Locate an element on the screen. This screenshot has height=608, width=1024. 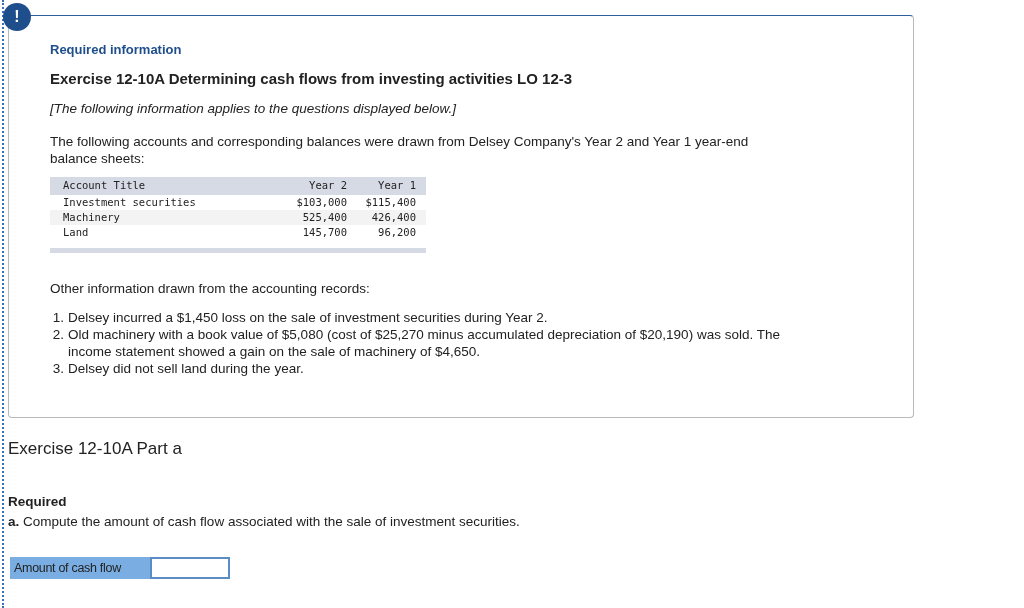
intro-text: The following accounts and corresponding balances were drawn from Delsey Company's Year 2 and Year 1 year-end balance sheets: is located at coordinates (400, 149).